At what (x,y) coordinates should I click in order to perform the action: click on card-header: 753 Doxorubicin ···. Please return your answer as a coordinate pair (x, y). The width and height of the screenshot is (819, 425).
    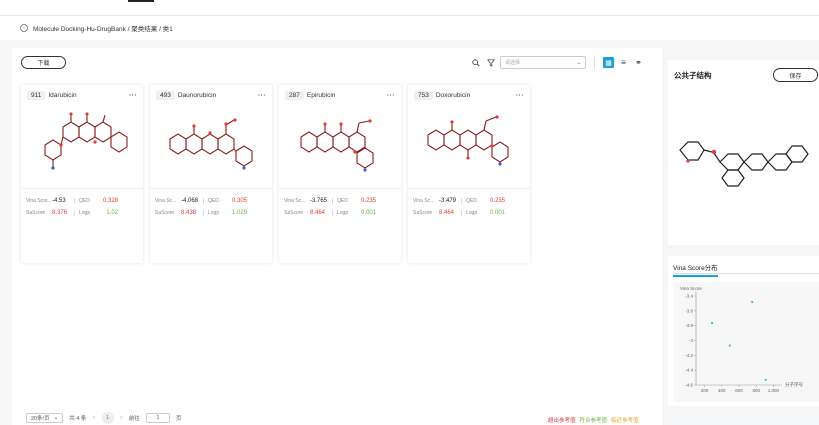
    Looking at the image, I should click on (469, 95).